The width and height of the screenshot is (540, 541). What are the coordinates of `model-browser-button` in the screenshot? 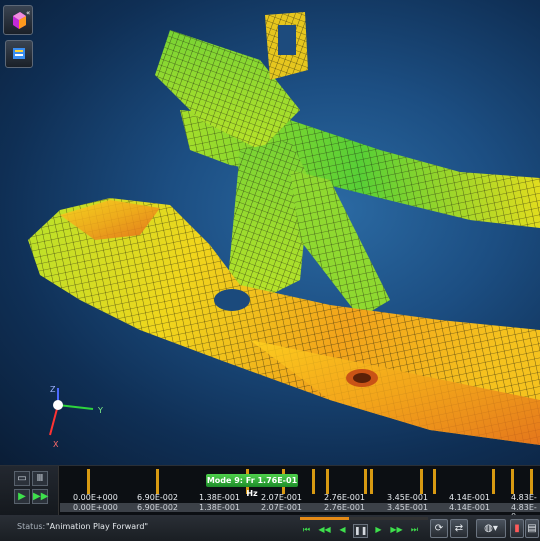 It's located at (19, 54).